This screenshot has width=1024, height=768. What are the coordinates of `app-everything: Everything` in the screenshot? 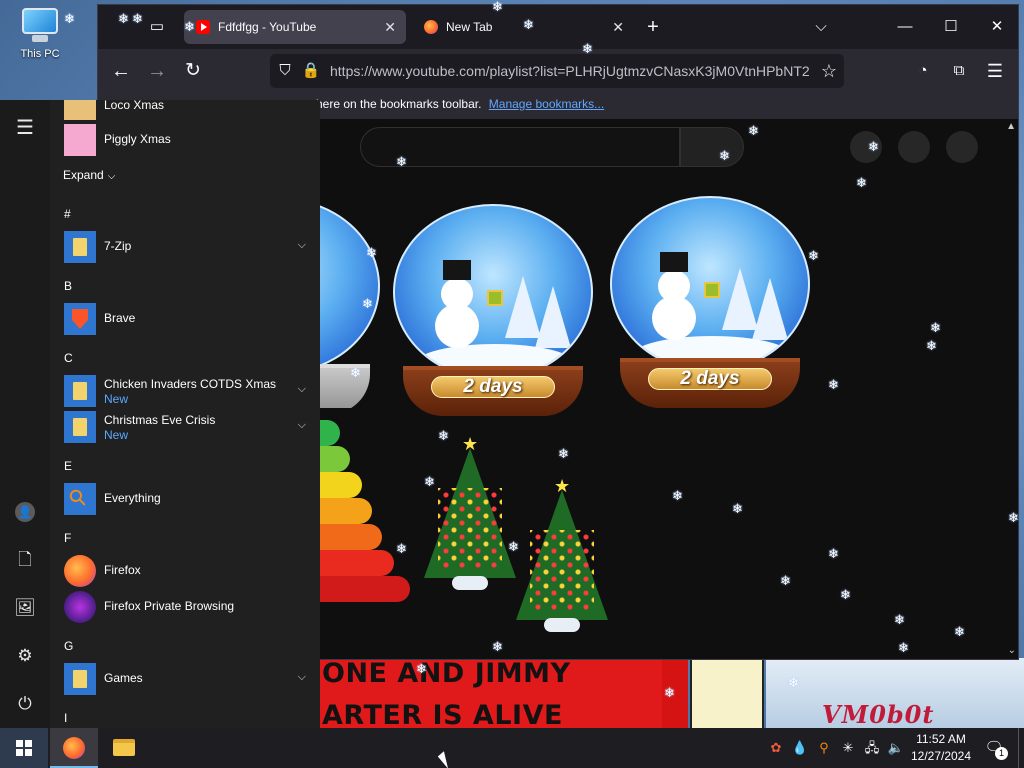 It's located at (188, 499).